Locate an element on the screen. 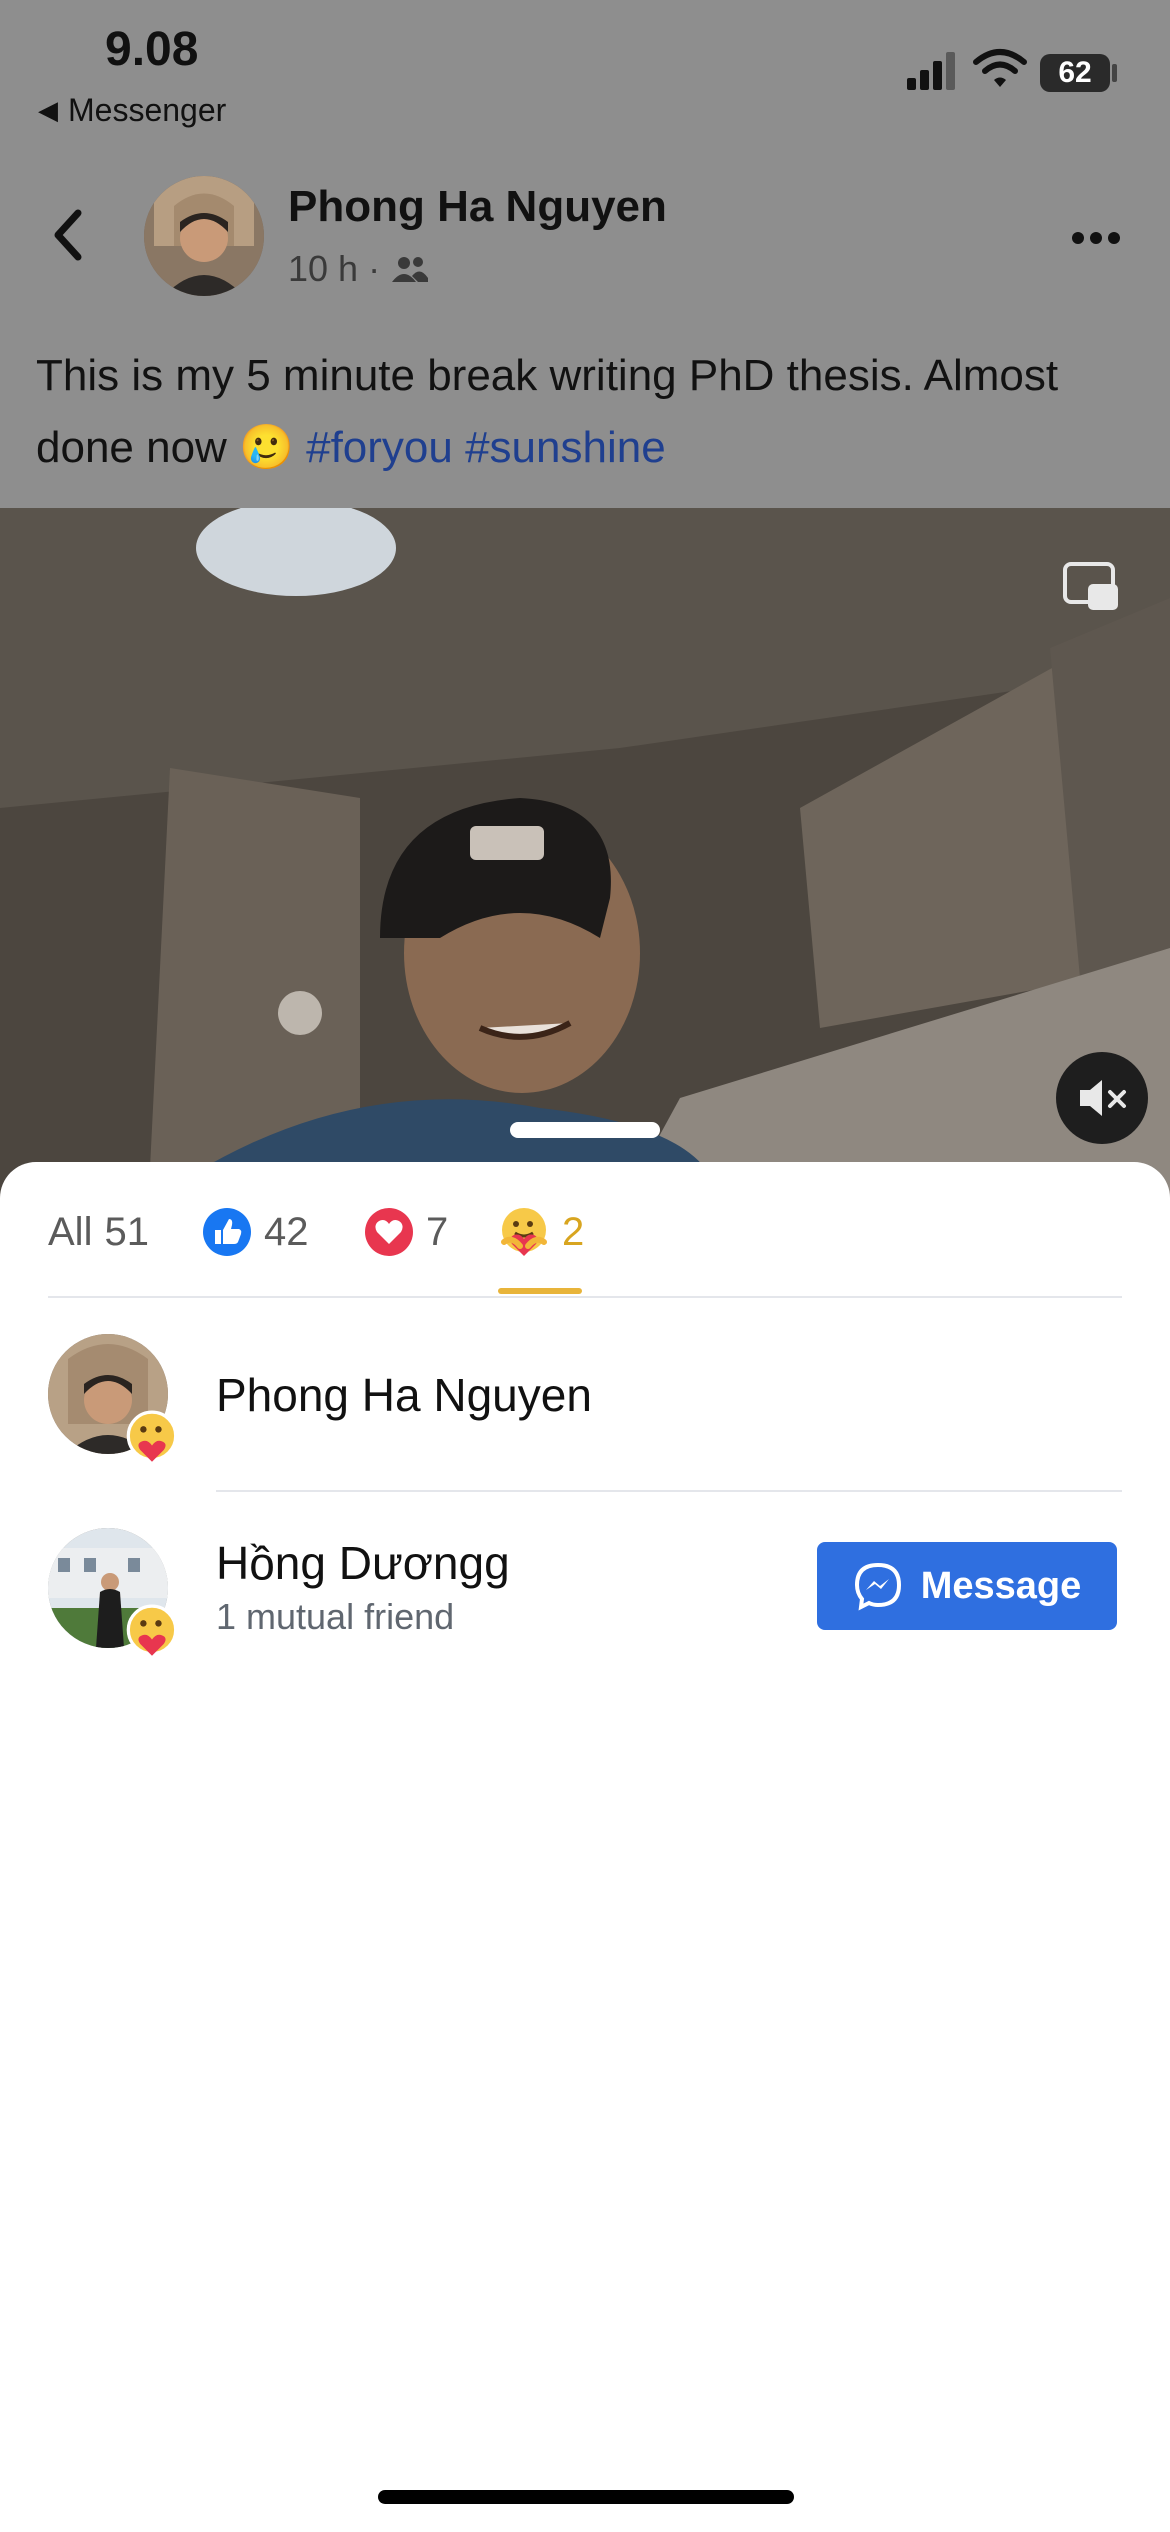 This screenshot has width=1170, height=2532. reaction-tabs: All 51 42 7 2 is located at coordinates (585, 1244).